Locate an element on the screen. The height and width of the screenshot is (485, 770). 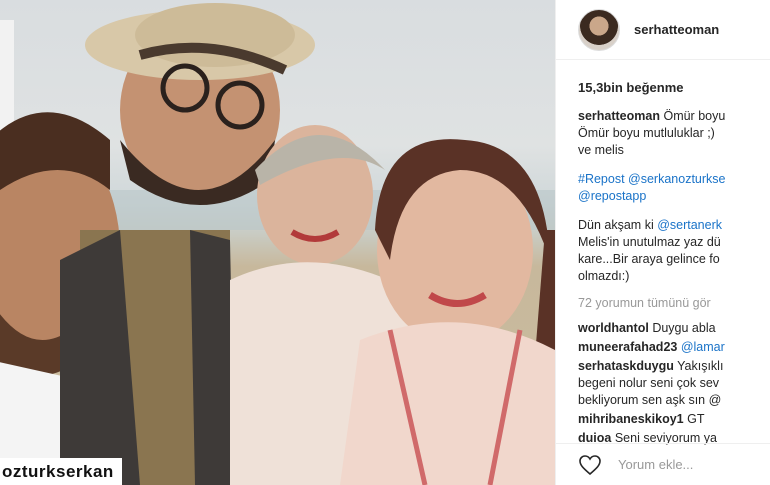
comment-text: @lamar is located at coordinates (703, 347).